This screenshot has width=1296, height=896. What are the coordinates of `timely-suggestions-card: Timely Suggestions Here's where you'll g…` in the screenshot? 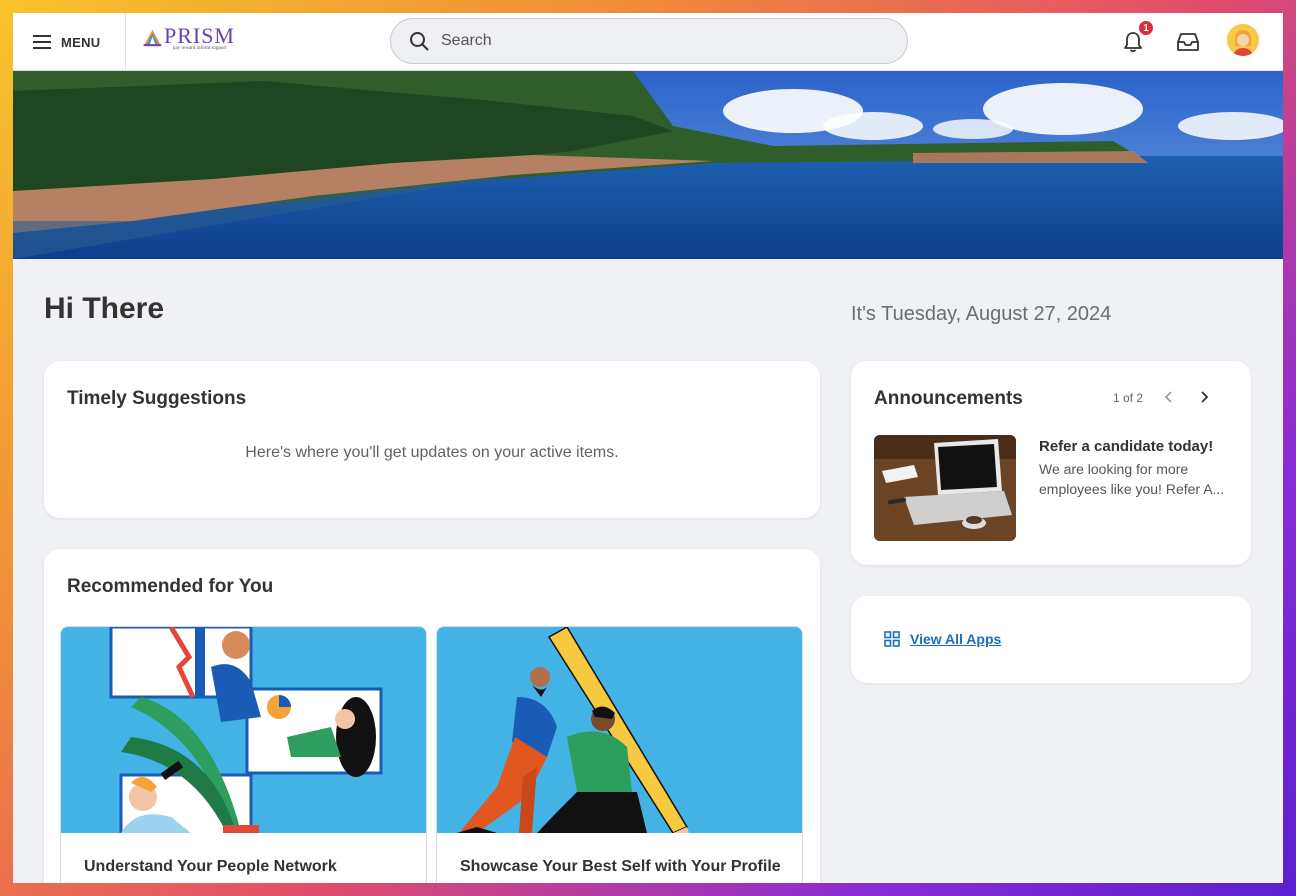 It's located at (432, 439).